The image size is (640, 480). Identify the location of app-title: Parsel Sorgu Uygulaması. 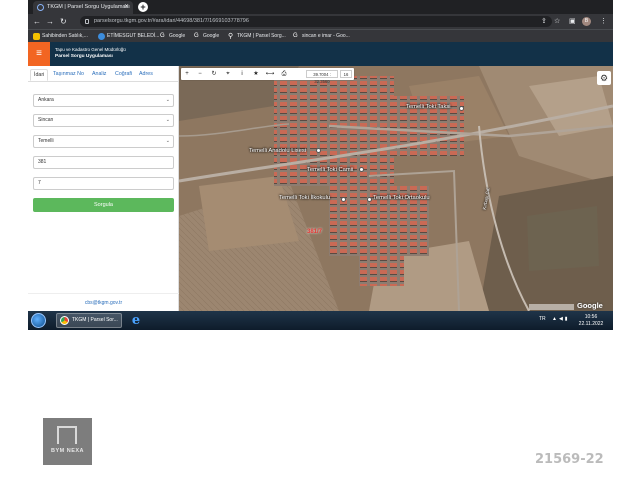
(84, 56).